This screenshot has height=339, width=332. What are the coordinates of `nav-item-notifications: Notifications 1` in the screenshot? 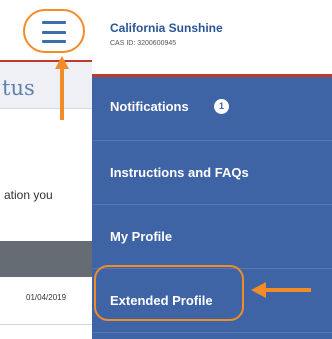 It's located at (212, 109).